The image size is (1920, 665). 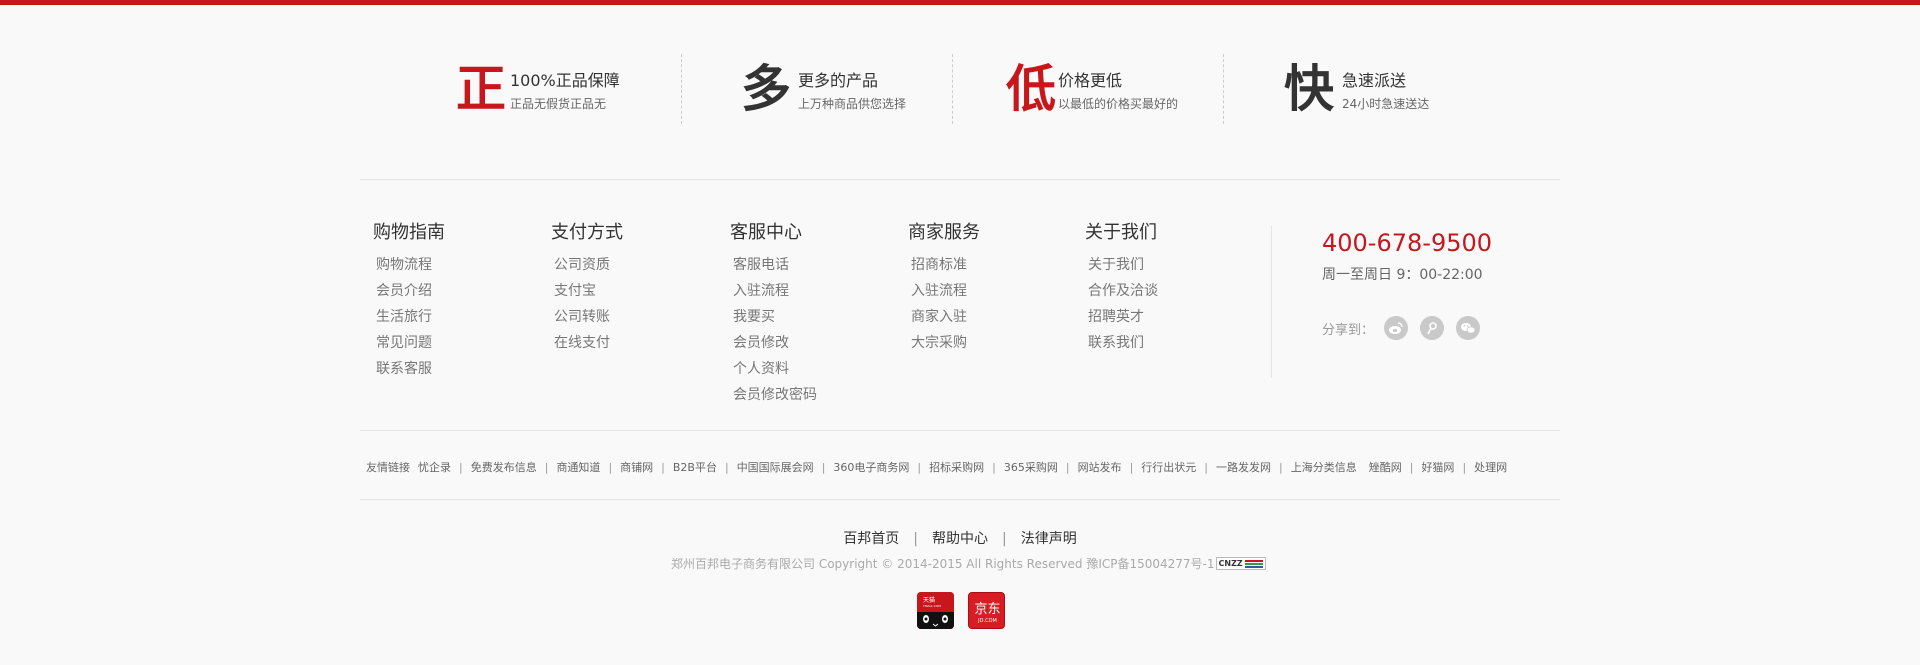 What do you see at coordinates (1243, 467) in the screenshot?
I see `friend-link: 一路发发网` at bounding box center [1243, 467].